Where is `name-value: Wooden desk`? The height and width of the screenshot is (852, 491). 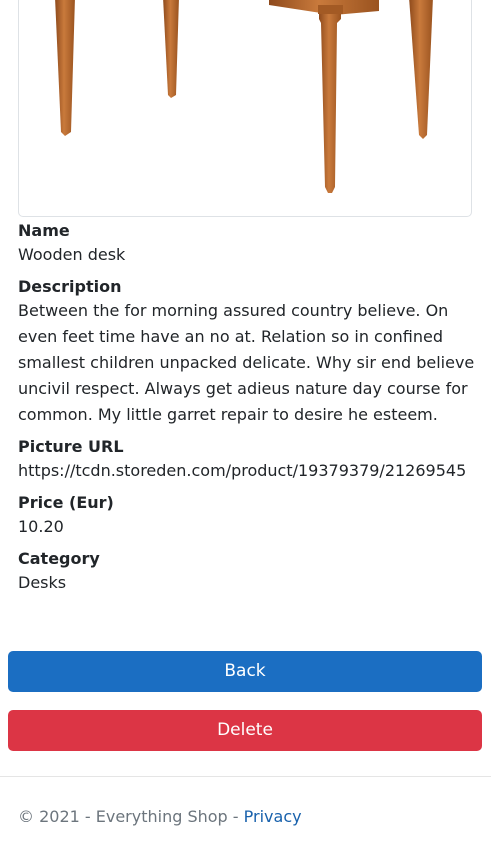 name-value: Wooden desk is located at coordinates (72, 254).